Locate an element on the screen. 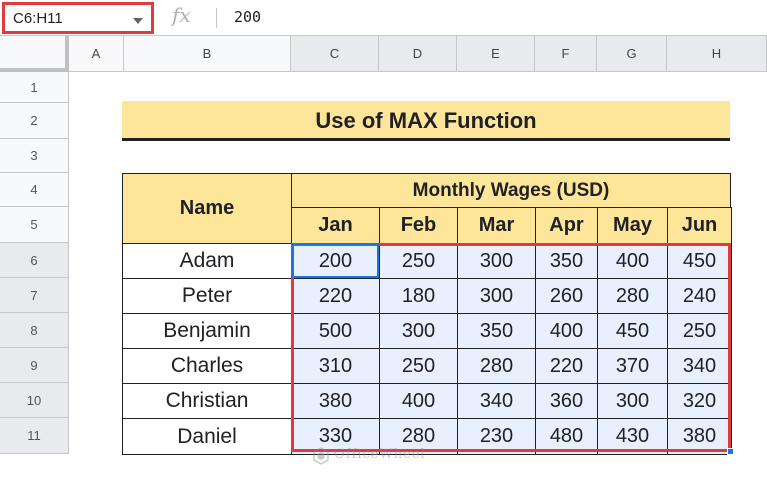 The width and height of the screenshot is (767, 492). month-header-apr: Apr is located at coordinates (566, 225).